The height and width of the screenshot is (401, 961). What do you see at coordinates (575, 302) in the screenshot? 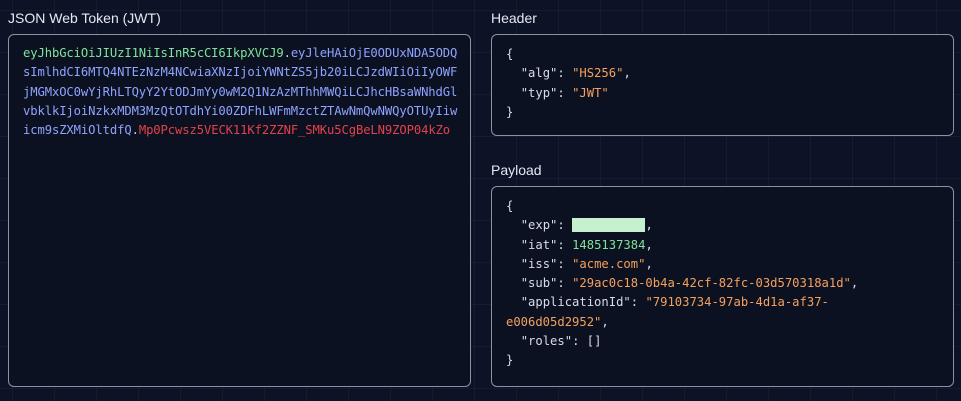
I see `json-key-application-id: "applicationId"` at bounding box center [575, 302].